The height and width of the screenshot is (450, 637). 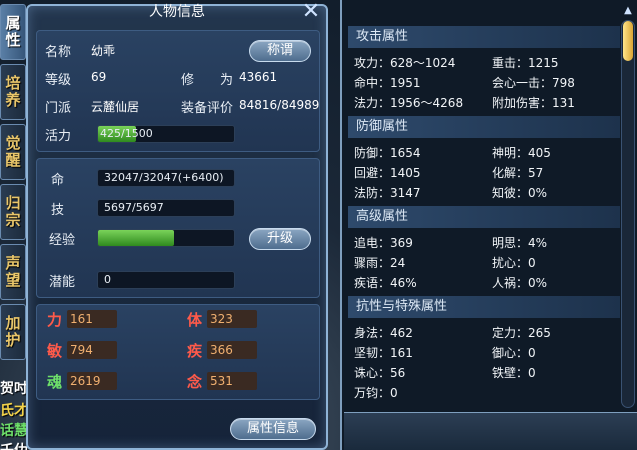 I want to click on stat-agility-value: 794, so click(x=92, y=350).